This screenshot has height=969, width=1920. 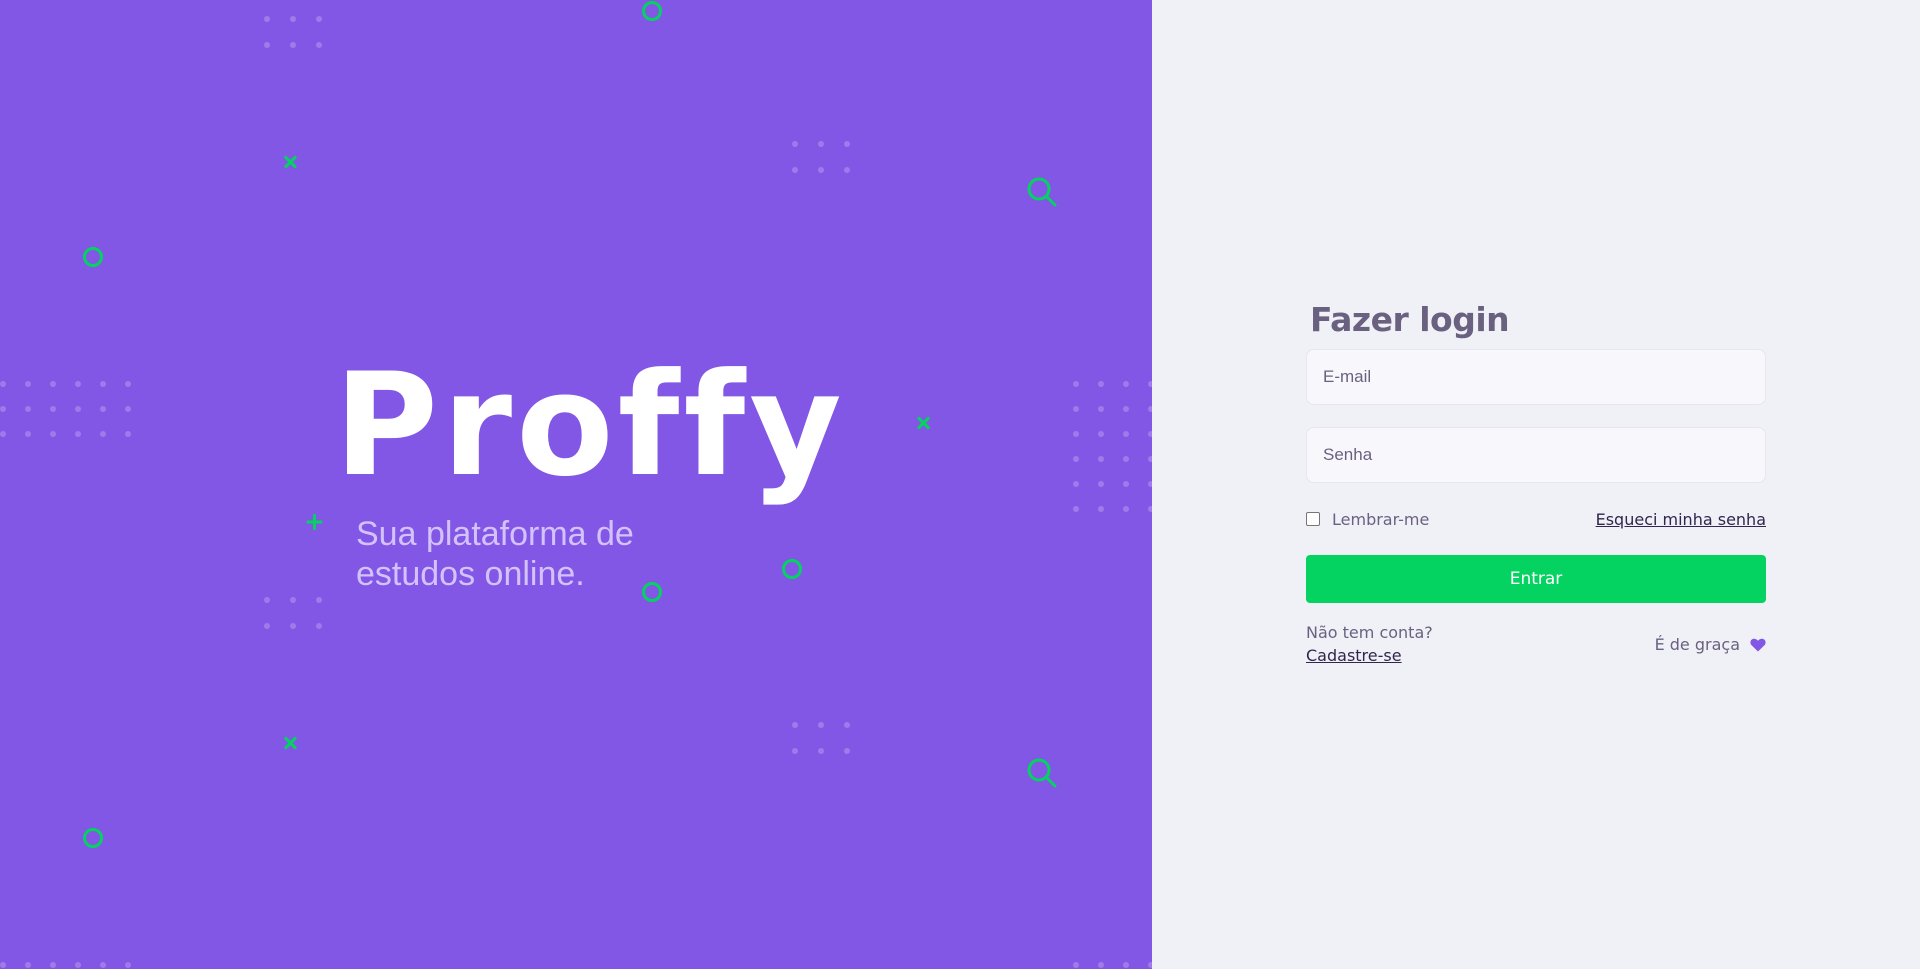 I want to click on proffy-logo: Proffy, so click(x=590, y=425).